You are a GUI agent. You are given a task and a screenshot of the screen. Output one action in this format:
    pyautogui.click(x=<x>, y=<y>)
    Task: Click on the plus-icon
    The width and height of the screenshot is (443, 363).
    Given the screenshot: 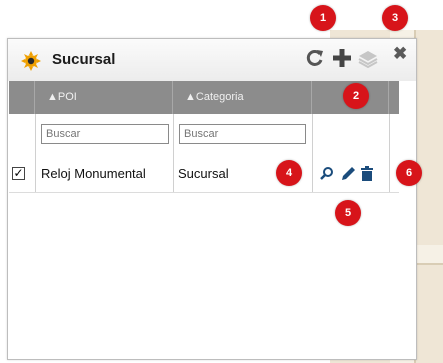 What is the action you would take?
    pyautogui.click(x=342, y=58)
    